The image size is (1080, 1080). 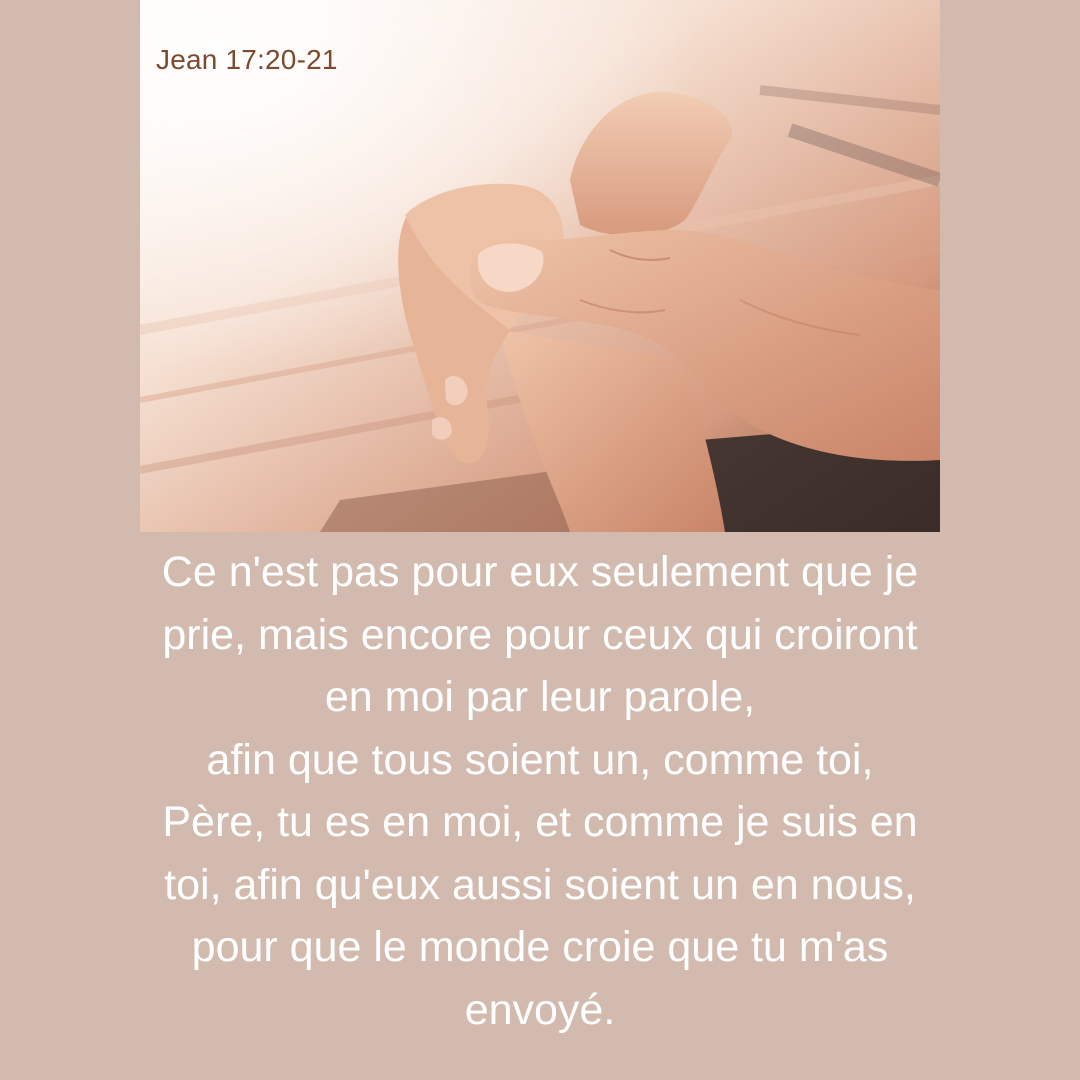 What do you see at coordinates (540, 1009) in the screenshot?
I see `verse-line: envoyé.` at bounding box center [540, 1009].